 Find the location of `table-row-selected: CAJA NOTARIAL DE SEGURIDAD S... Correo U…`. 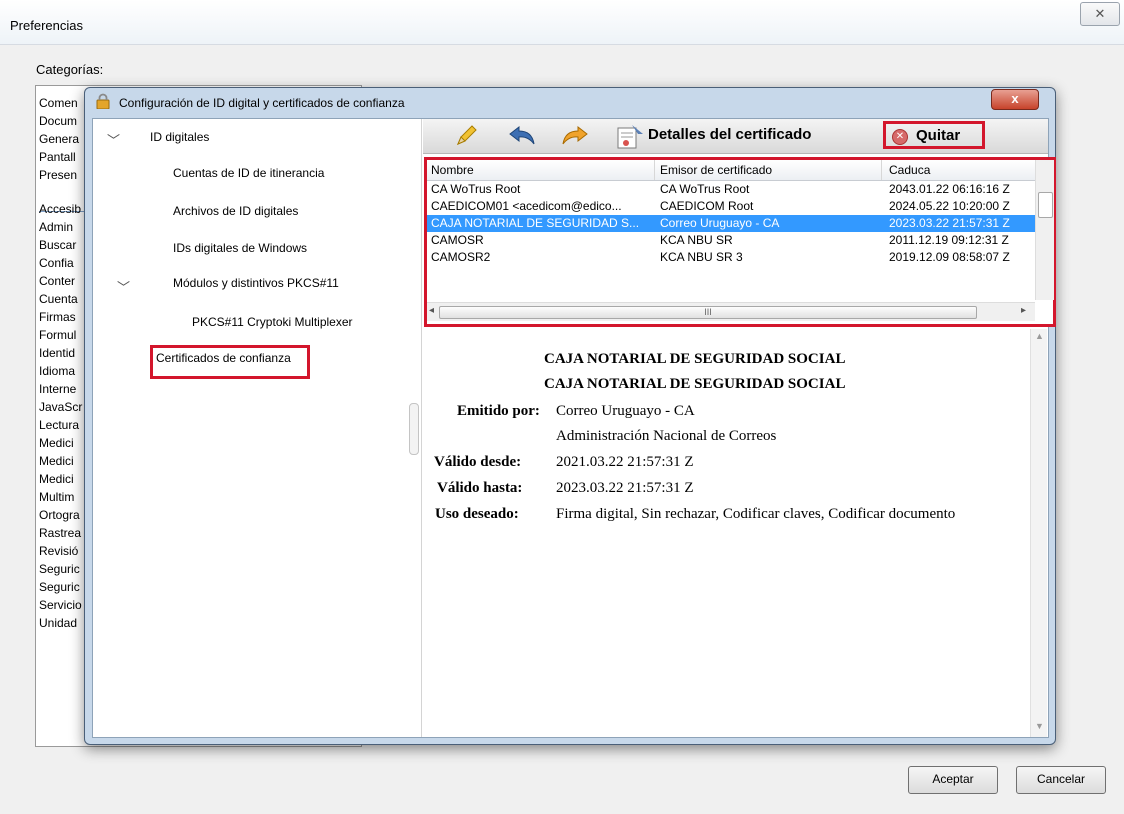

table-row-selected: CAJA NOTARIAL DE SEGURIDAD S... Correo U… is located at coordinates (732, 223).